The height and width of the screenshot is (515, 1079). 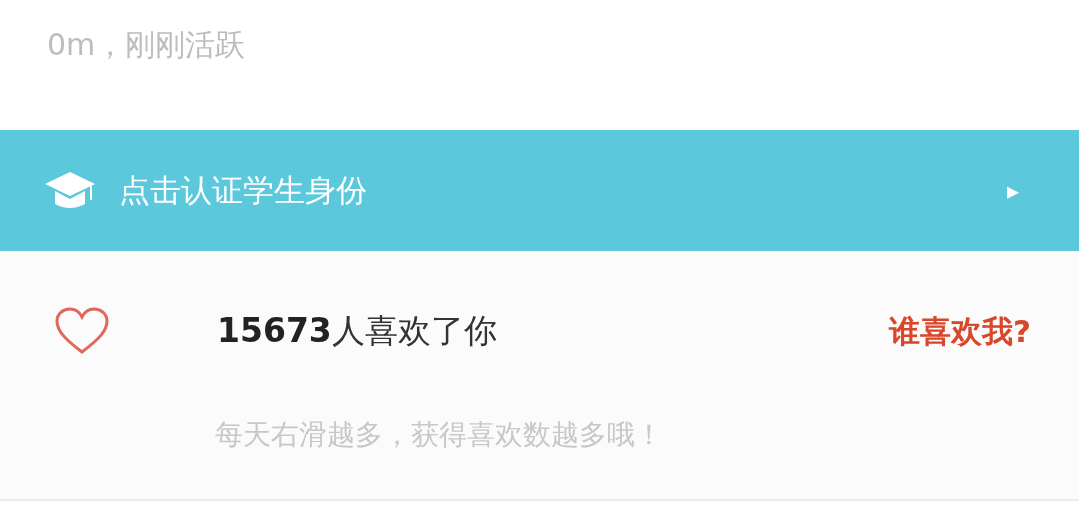 What do you see at coordinates (70, 190) in the screenshot?
I see `graduation-cap-icon` at bounding box center [70, 190].